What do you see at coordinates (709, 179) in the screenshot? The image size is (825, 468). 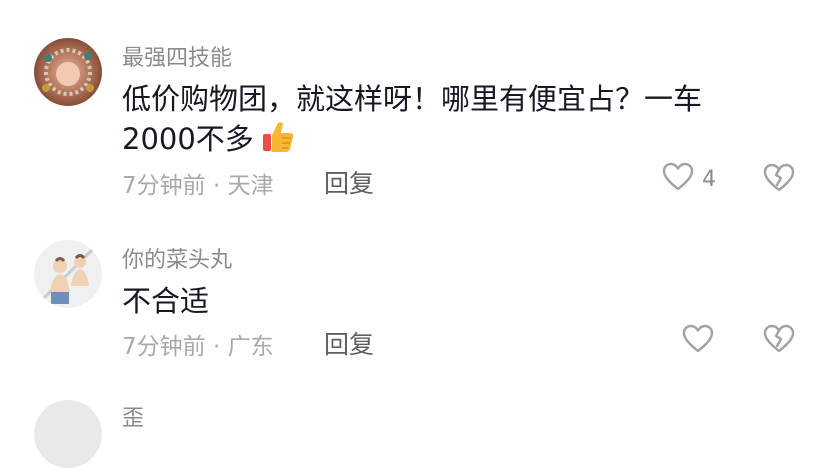 I see `like-count: 4` at bounding box center [709, 179].